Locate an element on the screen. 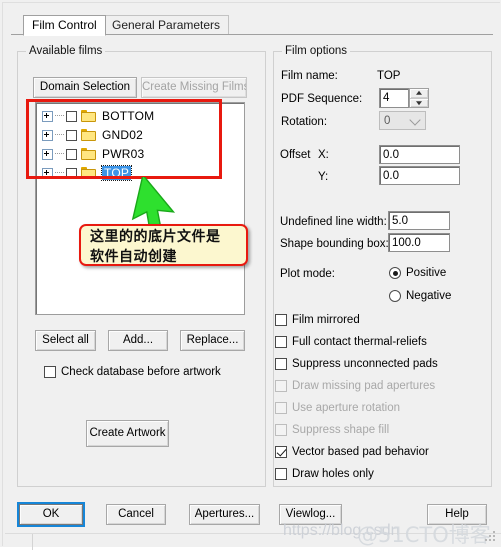  use-aperture-rotation-label: Use aperture rotation is located at coordinates (346, 408).